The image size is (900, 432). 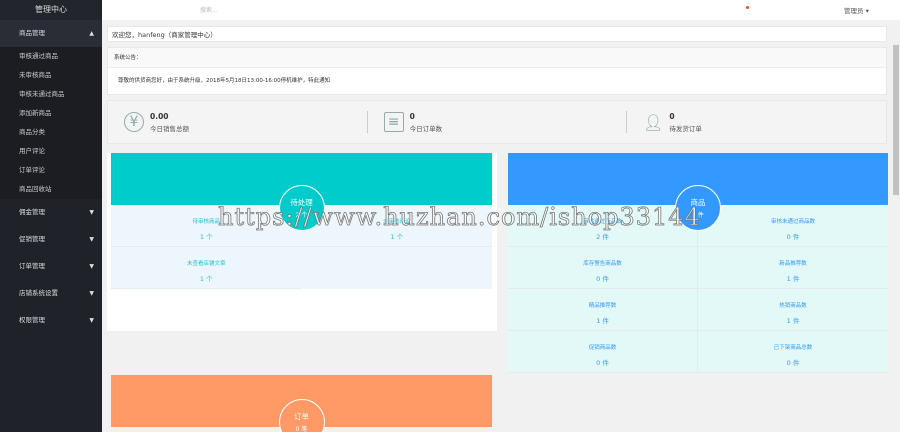 What do you see at coordinates (602, 306) in the screenshot?
I see `cell-label: 精品推荐数` at bounding box center [602, 306].